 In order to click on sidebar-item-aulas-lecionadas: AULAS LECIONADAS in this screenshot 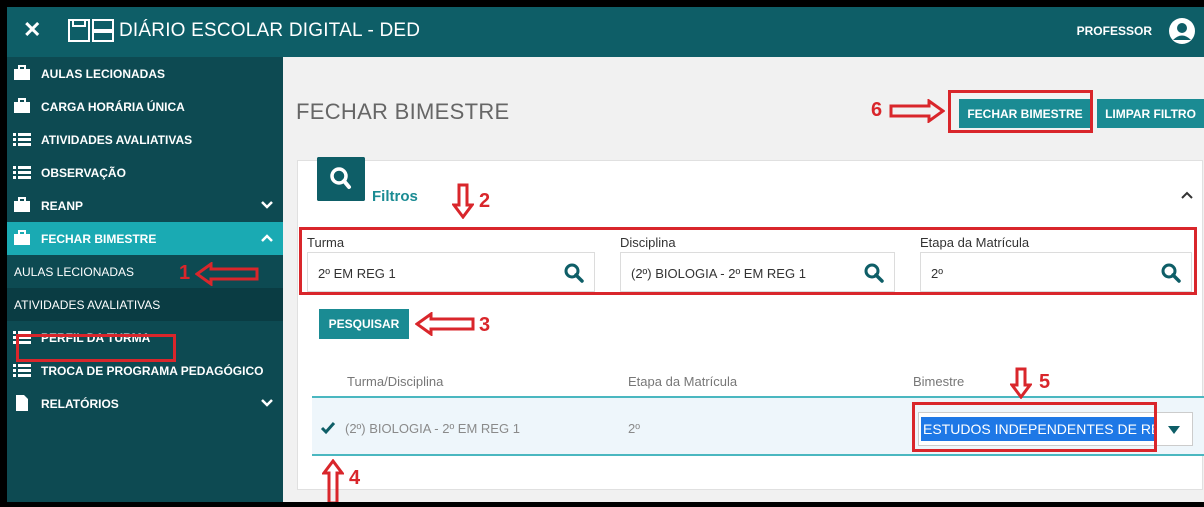, I will do `click(145, 73)`.